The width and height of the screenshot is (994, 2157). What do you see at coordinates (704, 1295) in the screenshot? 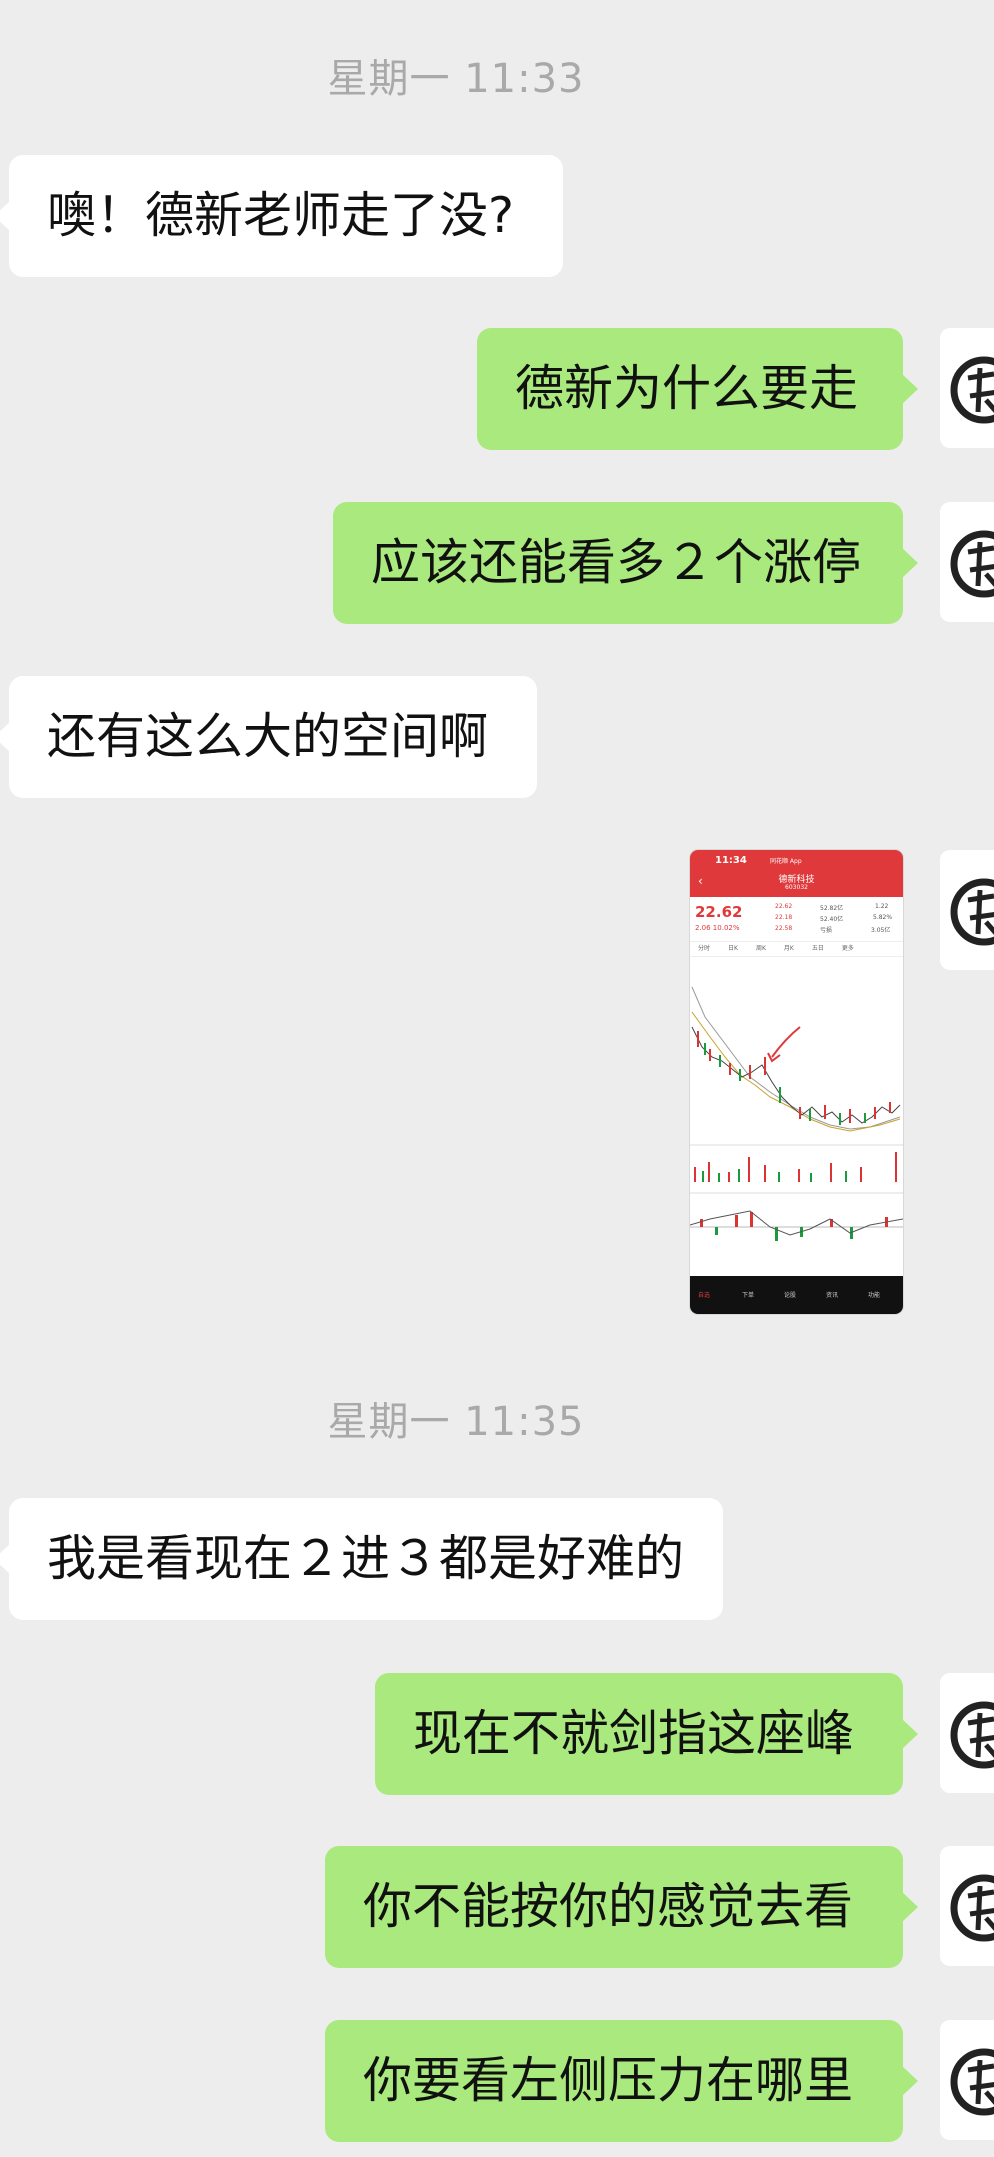
I see `footer-label: 自选` at bounding box center [704, 1295].